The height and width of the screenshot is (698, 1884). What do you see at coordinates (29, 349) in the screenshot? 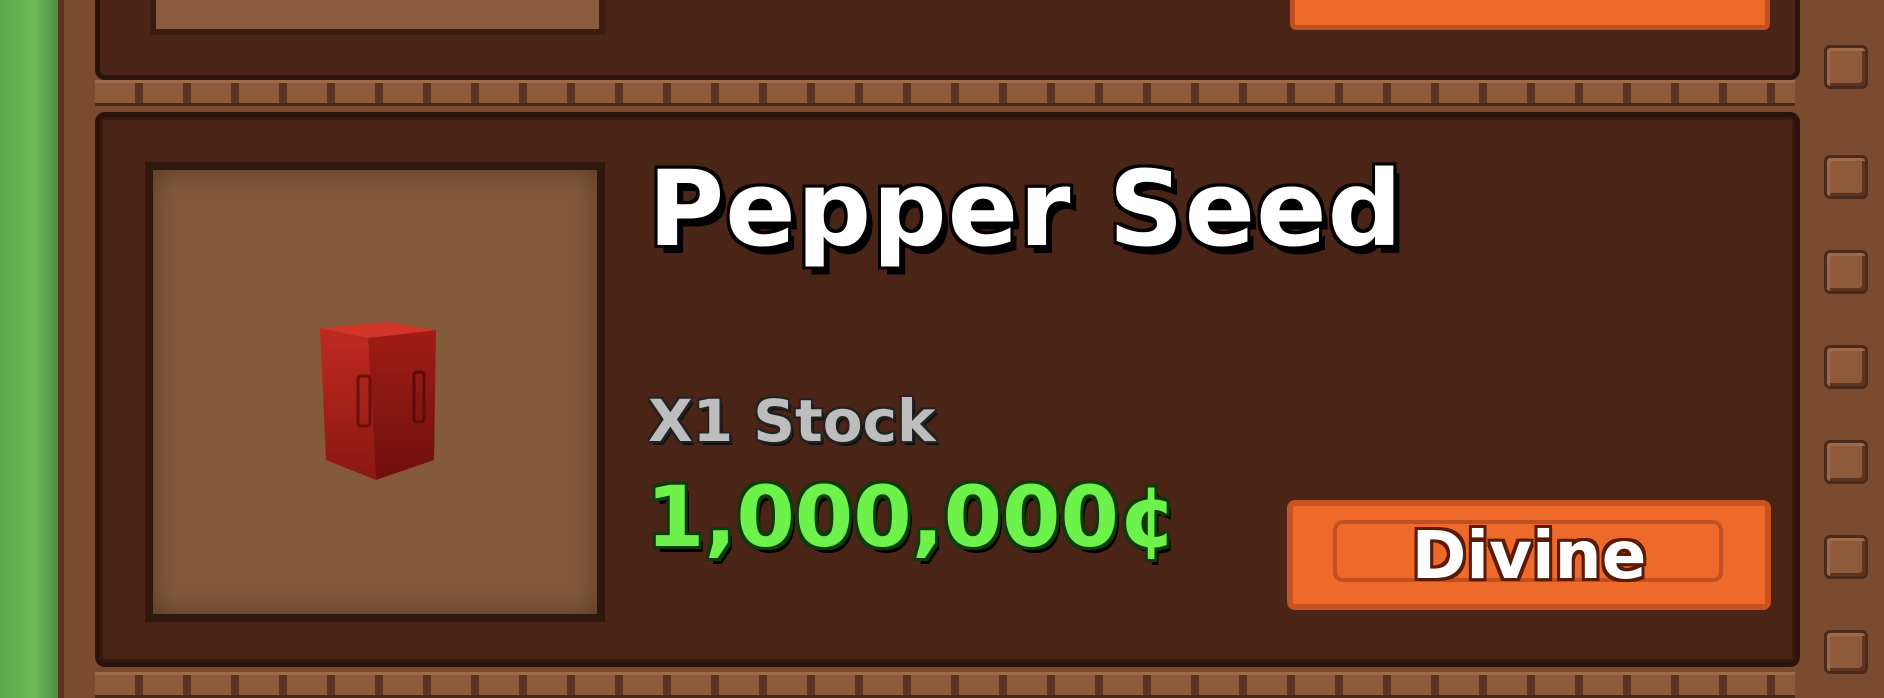
I see `grass-background` at bounding box center [29, 349].